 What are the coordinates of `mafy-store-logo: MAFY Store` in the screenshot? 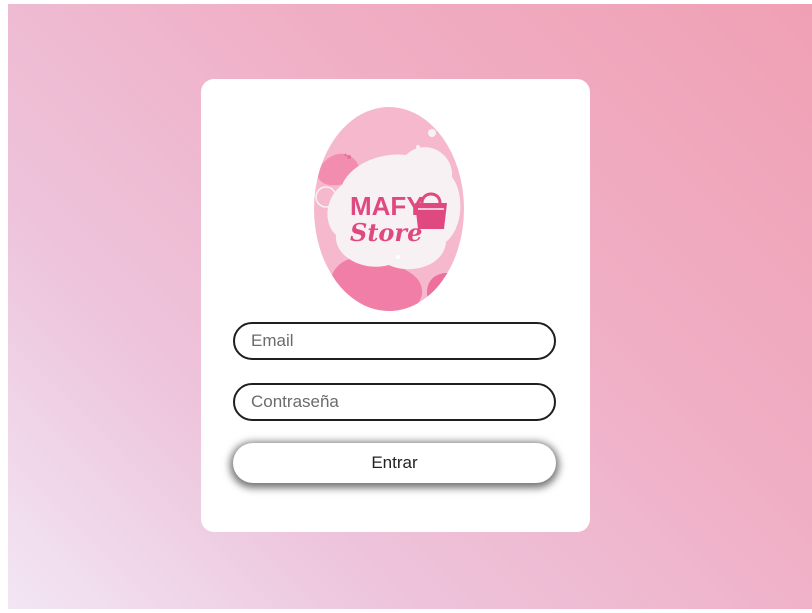 It's located at (389, 209).